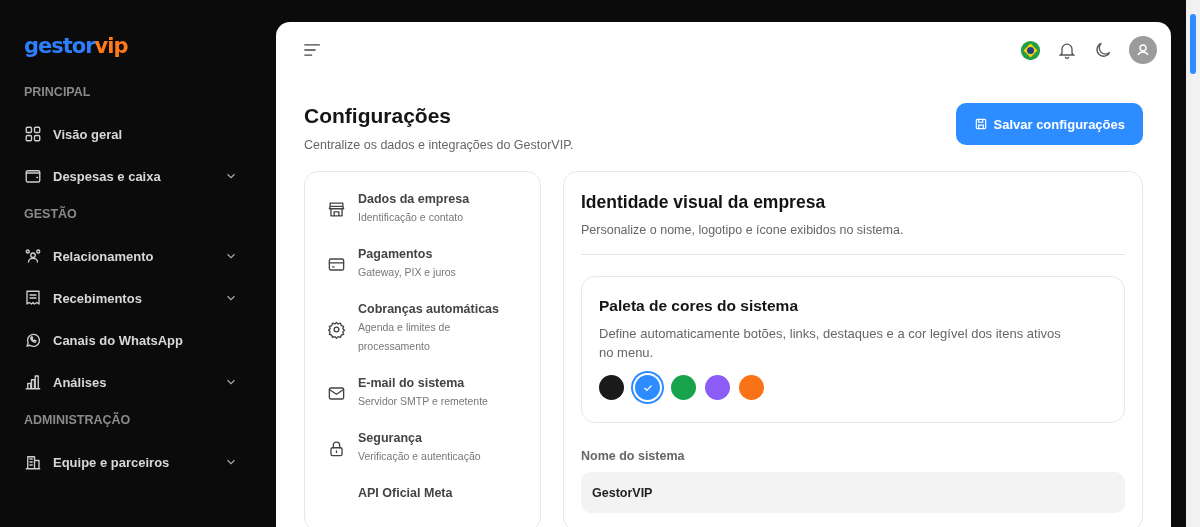  I want to click on panel-subtitle: Personalize o nome, logotipo e ícone exibidos no sistema., so click(743, 230).